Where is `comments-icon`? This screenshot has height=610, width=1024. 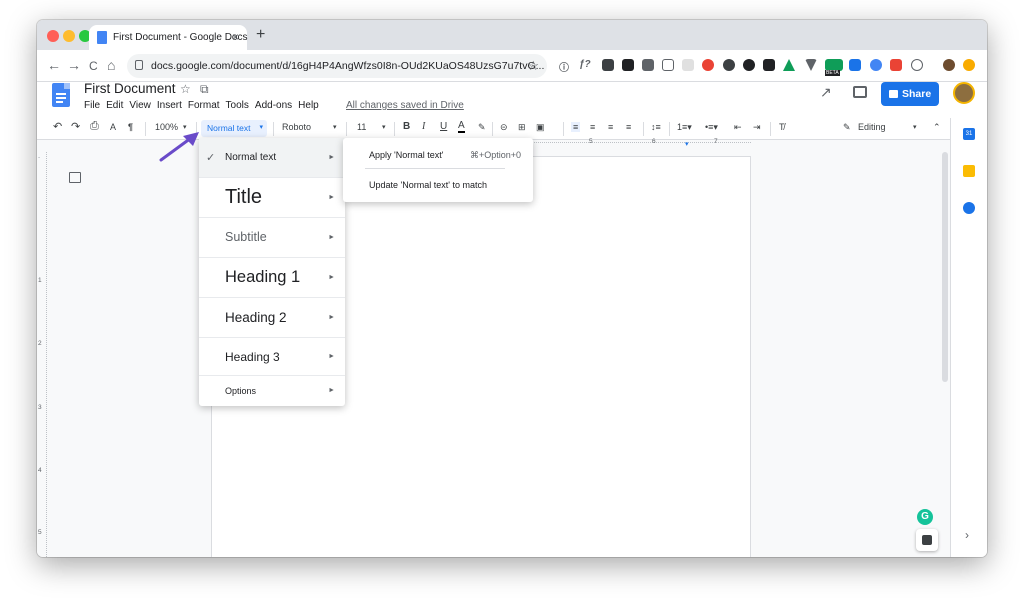
comments-icon is located at coordinates (860, 92).